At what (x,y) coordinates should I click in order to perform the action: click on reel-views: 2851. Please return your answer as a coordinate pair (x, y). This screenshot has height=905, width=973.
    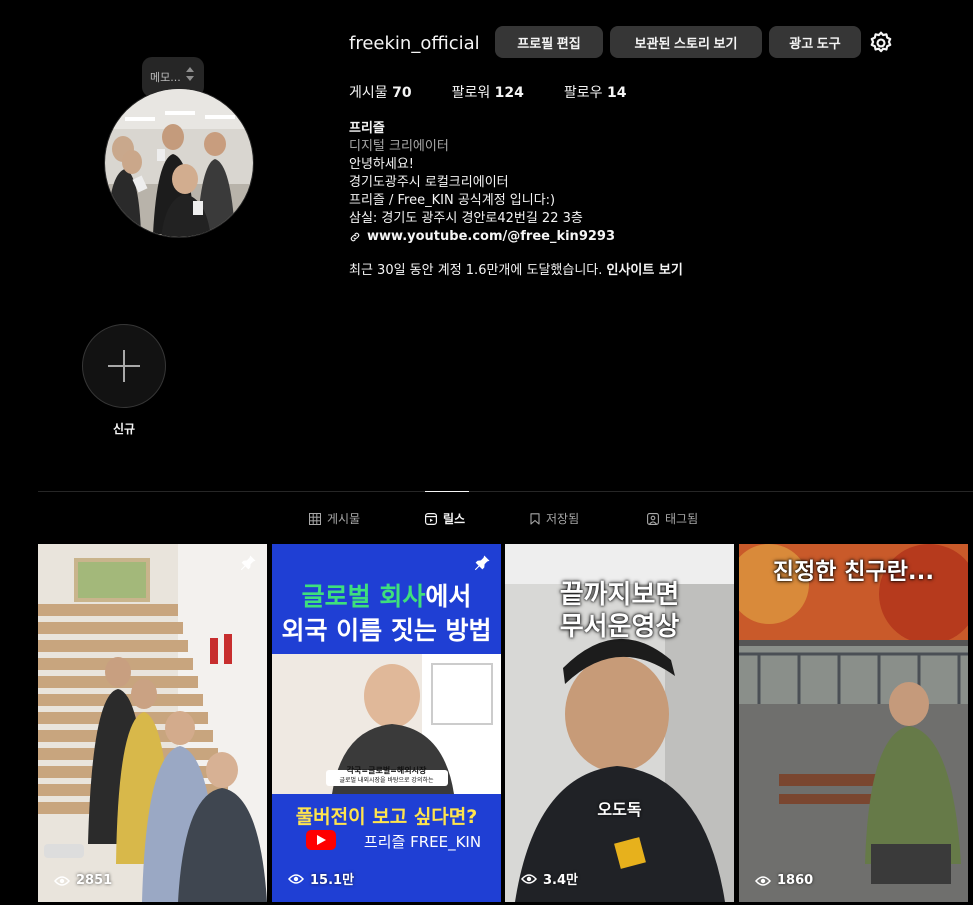
    Looking at the image, I should click on (83, 880).